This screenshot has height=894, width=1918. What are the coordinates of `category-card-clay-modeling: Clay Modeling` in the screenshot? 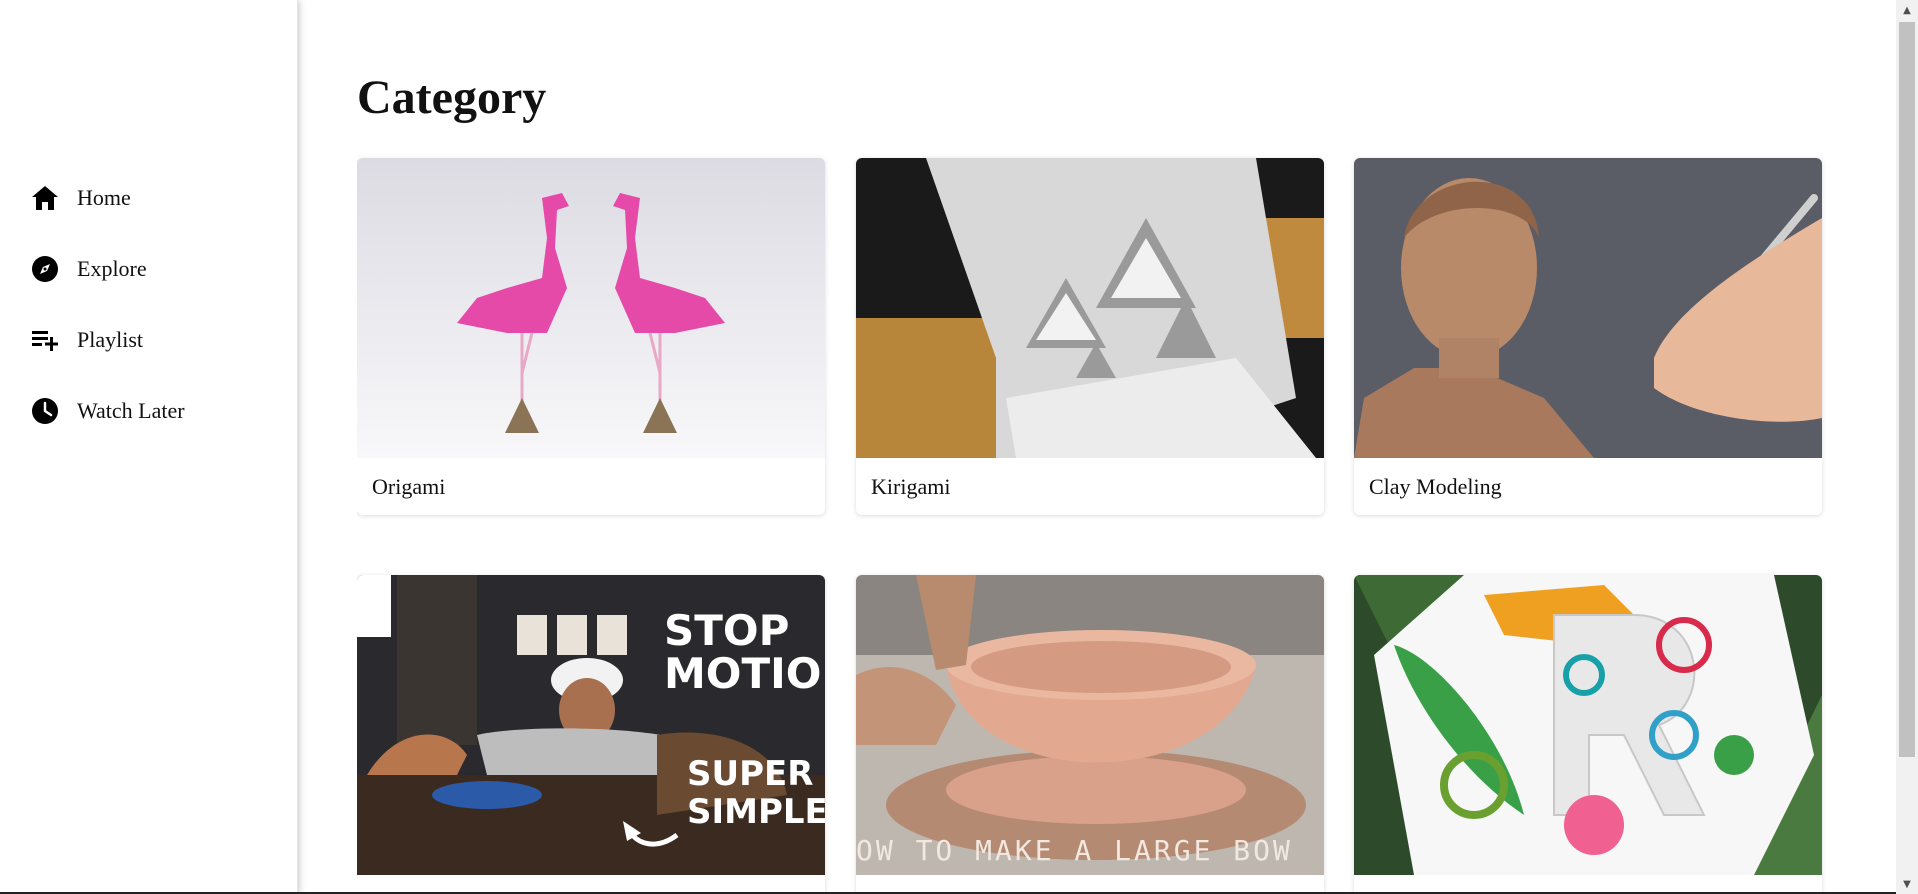 It's located at (1588, 336).